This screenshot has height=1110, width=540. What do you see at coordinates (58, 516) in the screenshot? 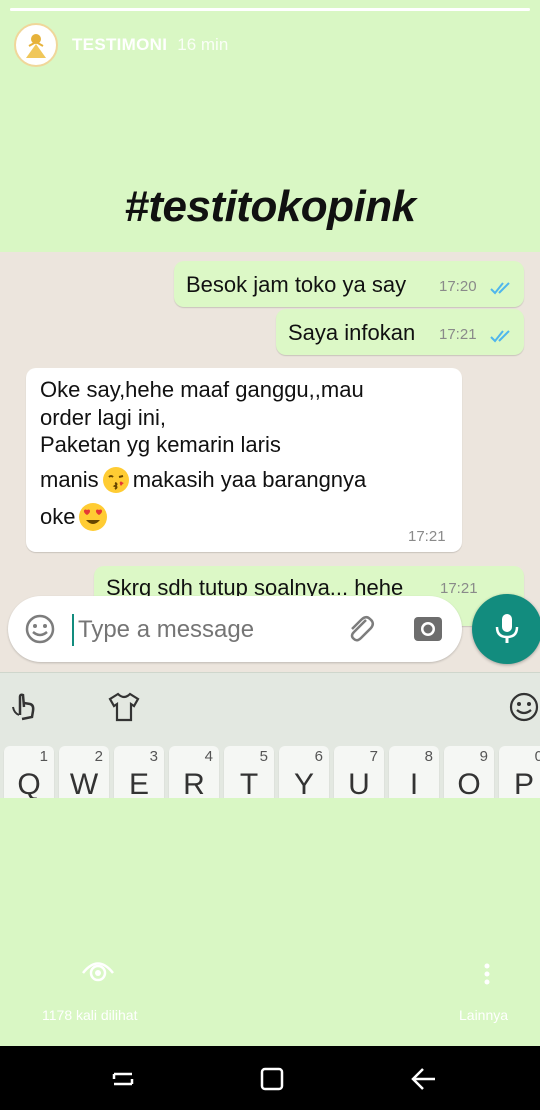
I see `message-line: oke` at bounding box center [58, 516].